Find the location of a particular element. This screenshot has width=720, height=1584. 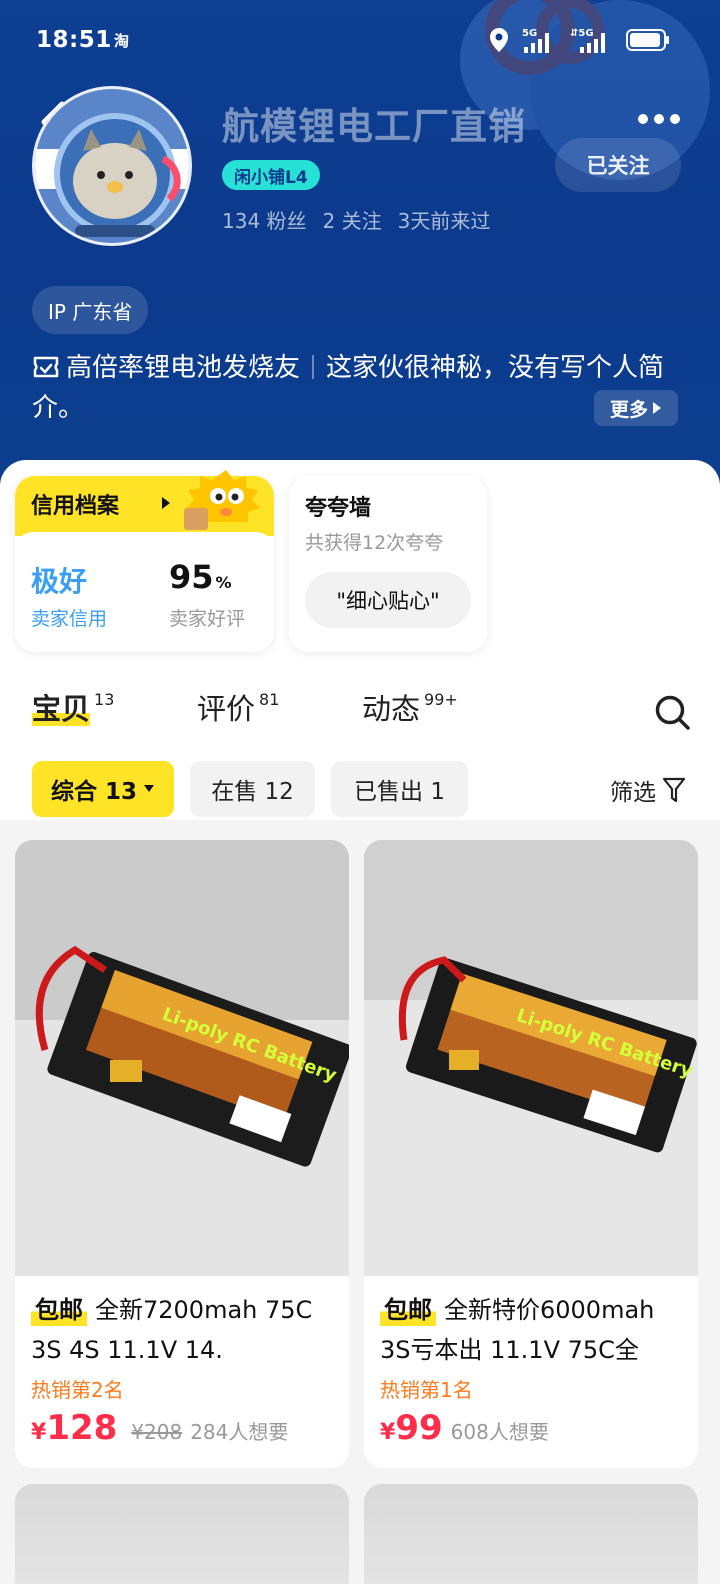

tab-reviews: 评价 81 is located at coordinates (238, 707).